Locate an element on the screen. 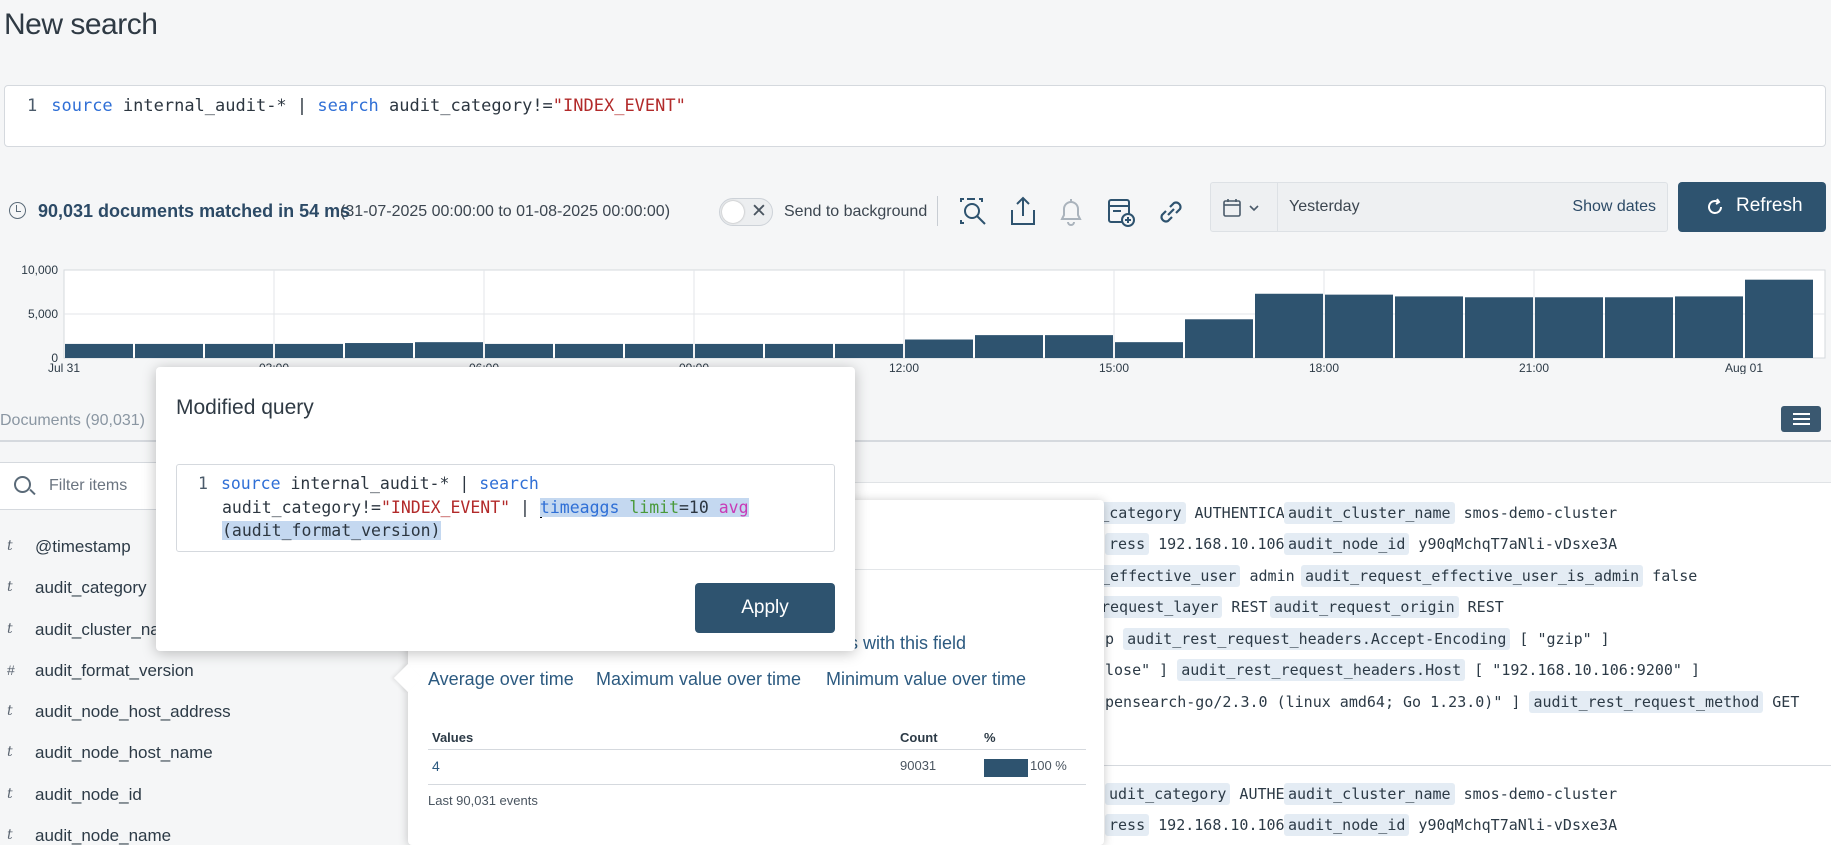 The image size is (1831, 845). inspect-search-icon is located at coordinates (973, 212).